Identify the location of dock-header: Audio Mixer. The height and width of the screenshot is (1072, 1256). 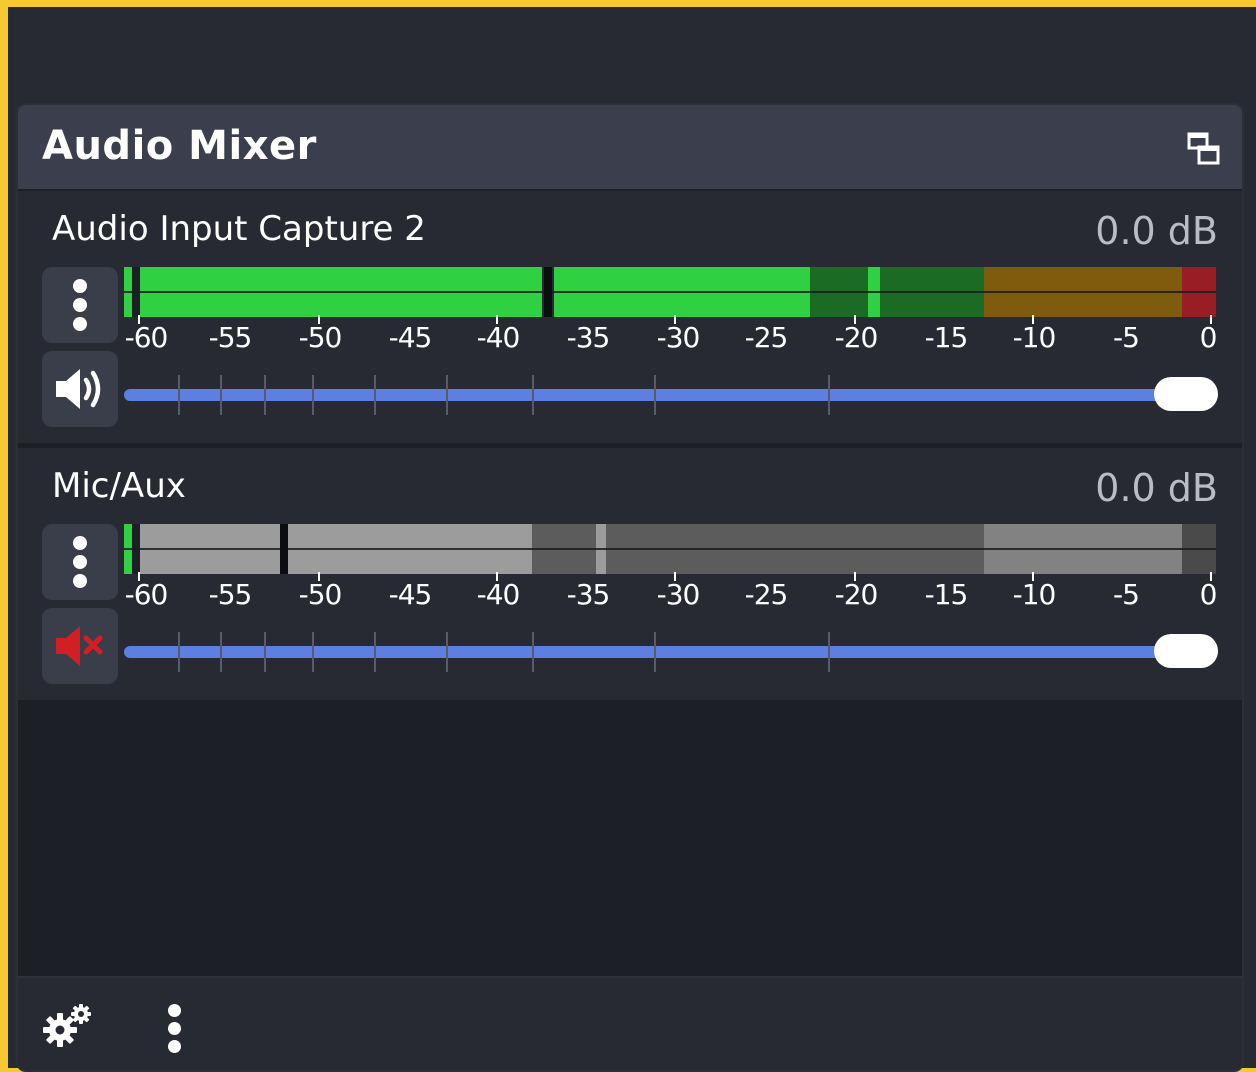
(630, 147).